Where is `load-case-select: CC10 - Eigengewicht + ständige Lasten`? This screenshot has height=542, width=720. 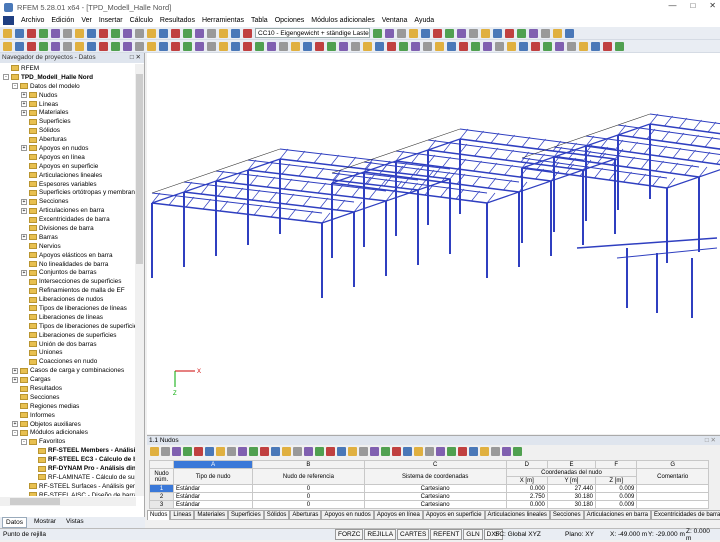
load-case-select: CC10 - Eigengewicht + ständige Lasten is located at coordinates (312, 33).